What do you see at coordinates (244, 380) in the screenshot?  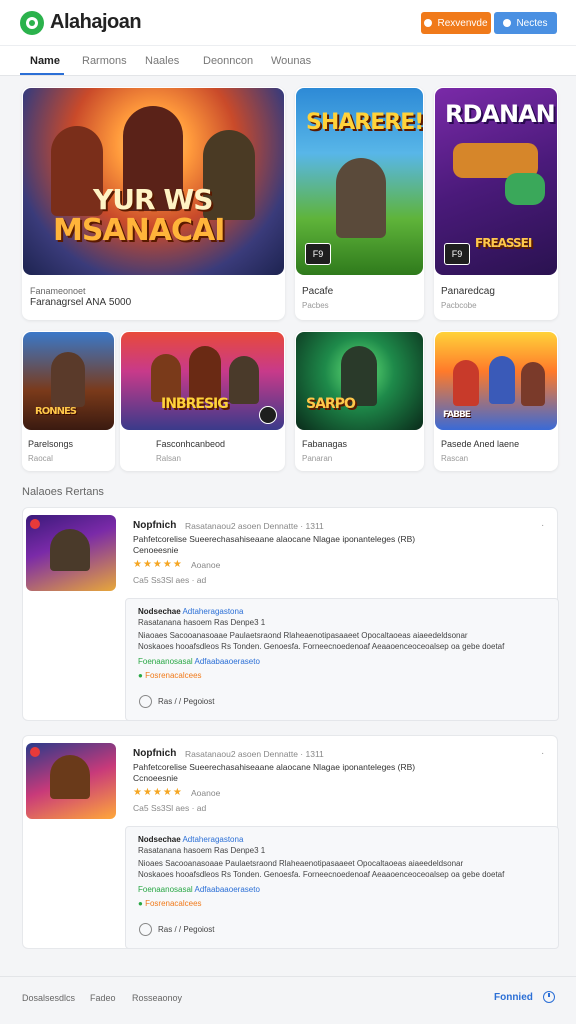 I see `card-5-figure-c` at bounding box center [244, 380].